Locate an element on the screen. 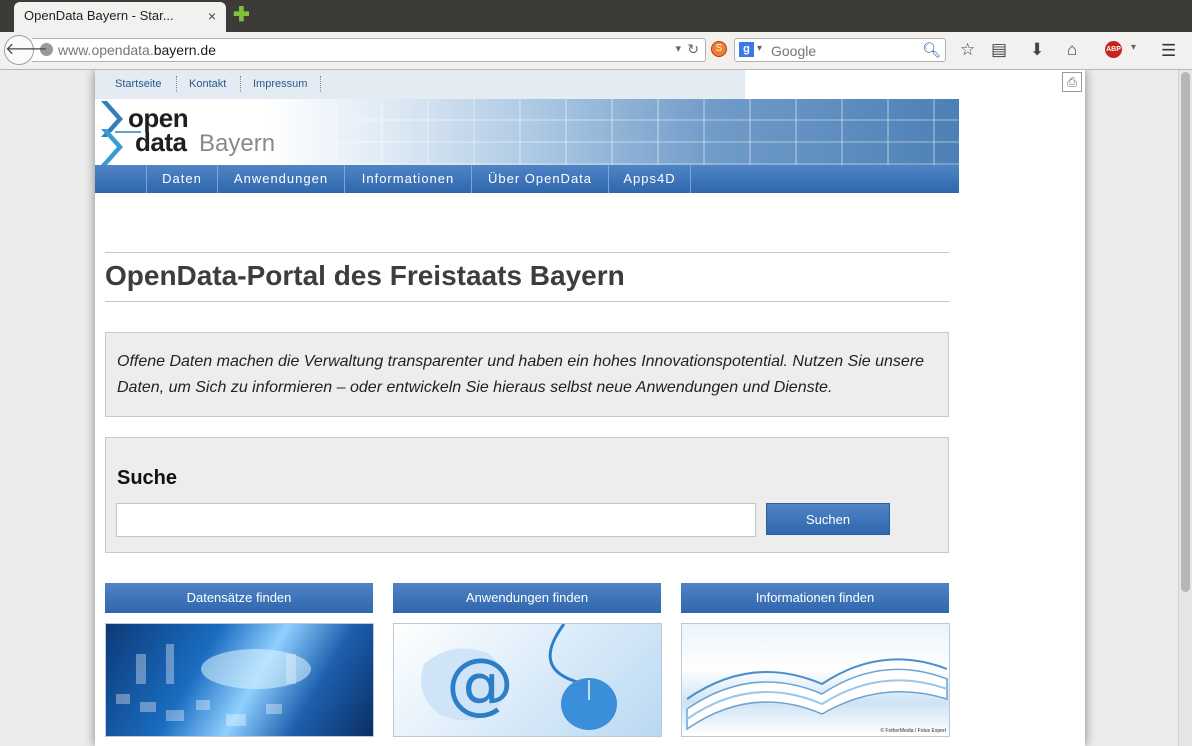 The image size is (1192, 746). mouse-at-graphic: @ is located at coordinates (519, 677).